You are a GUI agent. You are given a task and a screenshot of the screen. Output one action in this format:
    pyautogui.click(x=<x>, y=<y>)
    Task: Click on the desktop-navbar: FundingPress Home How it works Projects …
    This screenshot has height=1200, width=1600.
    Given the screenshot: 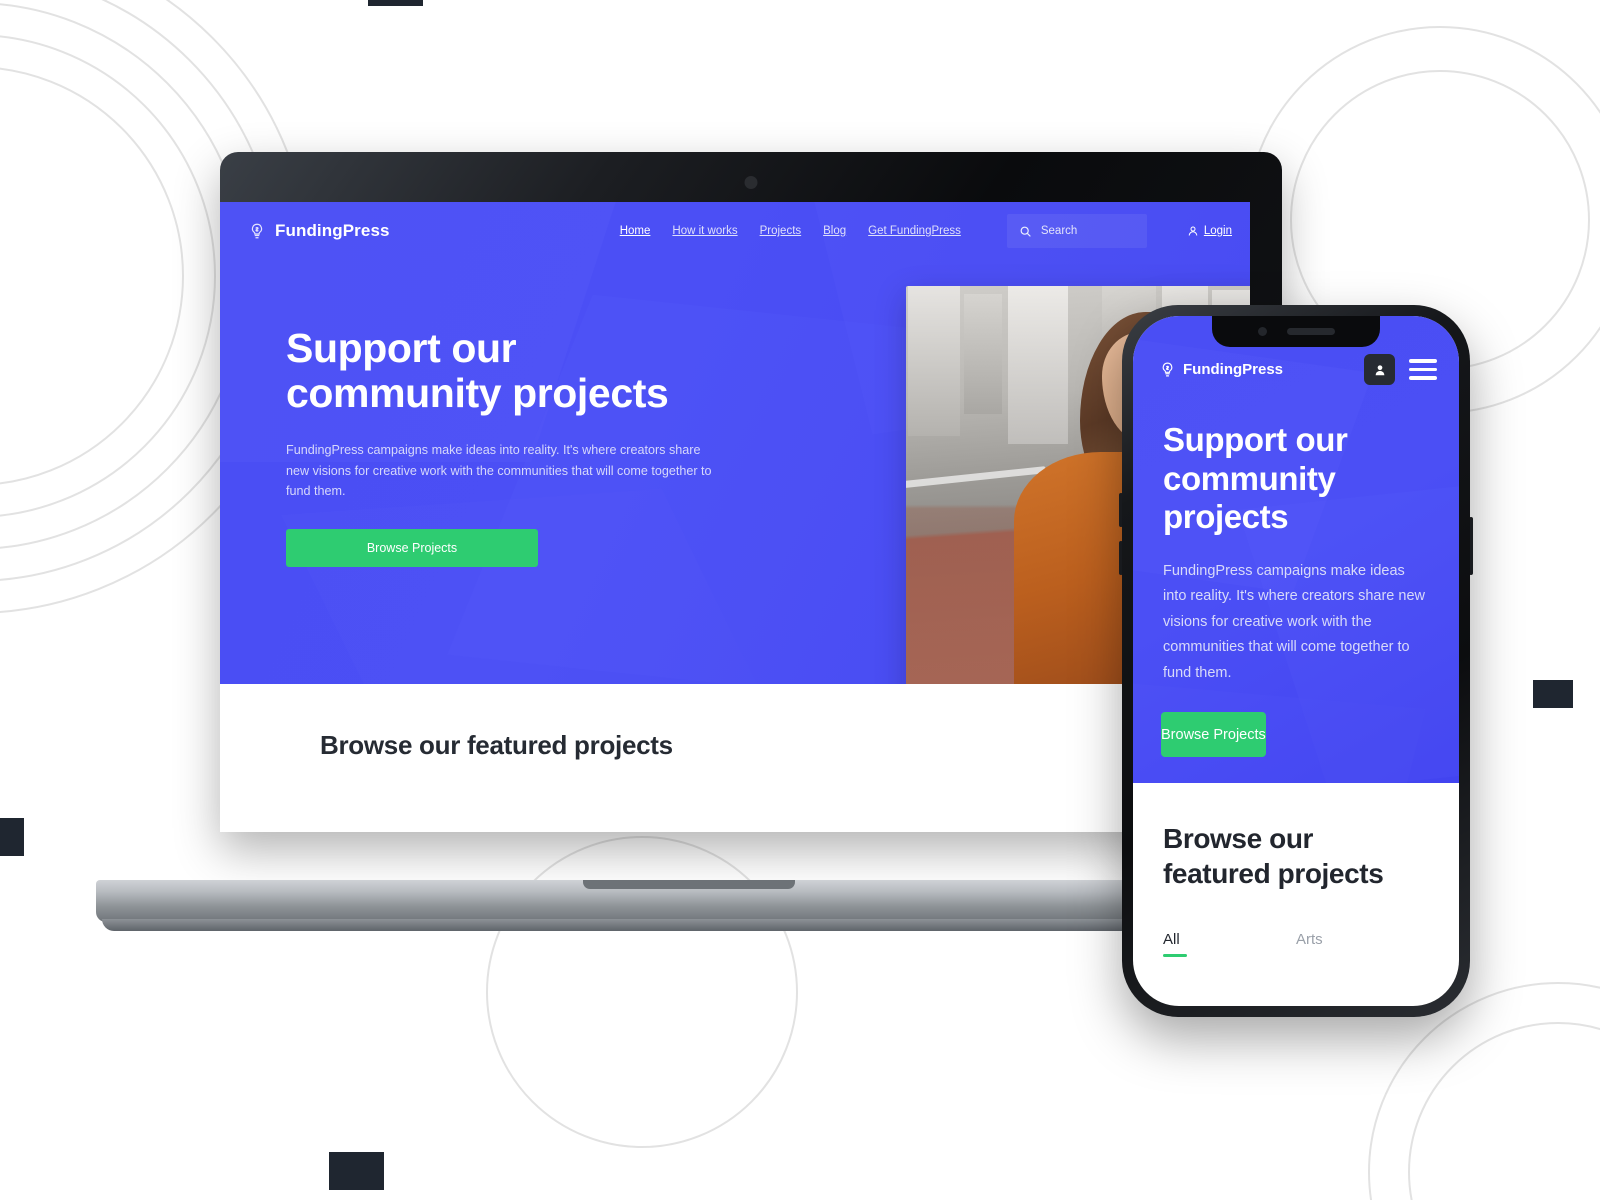 What is the action you would take?
    pyautogui.click(x=735, y=231)
    